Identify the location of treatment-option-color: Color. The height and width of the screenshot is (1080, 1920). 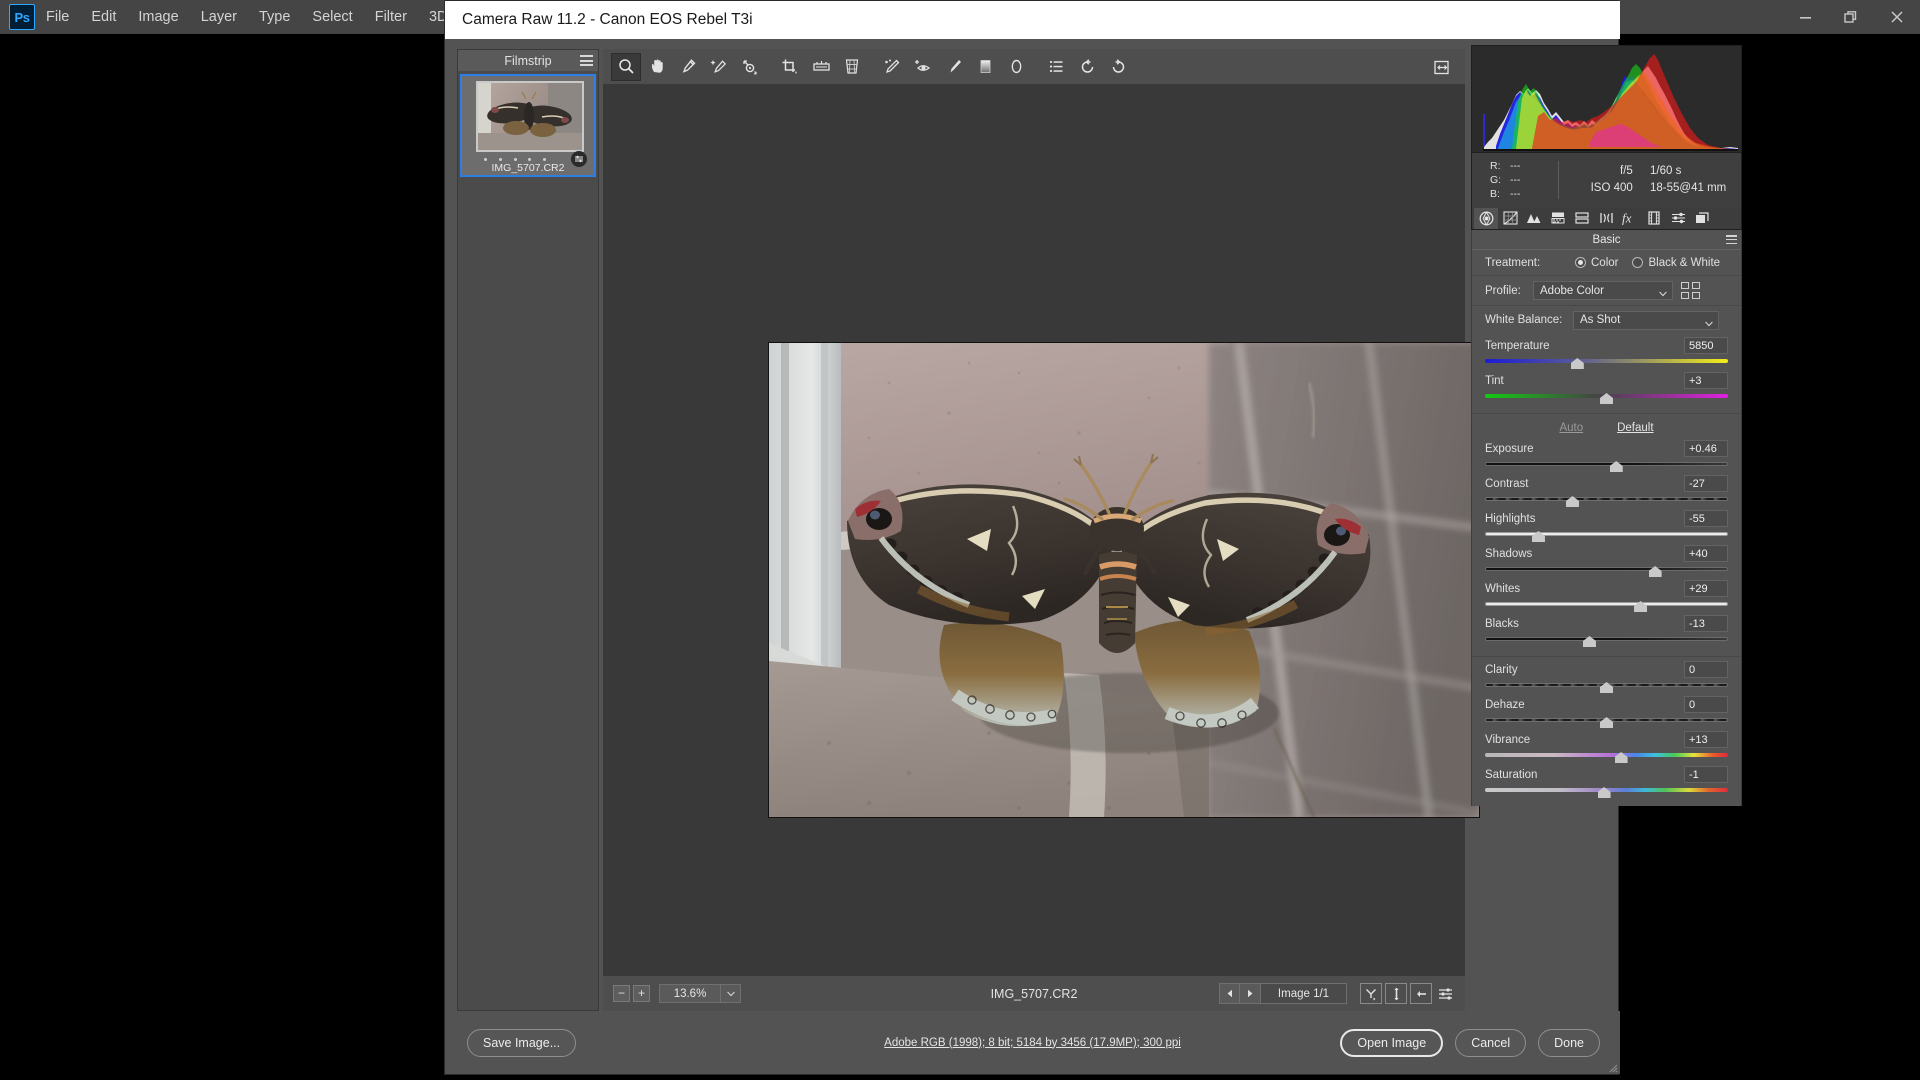
(1596, 263).